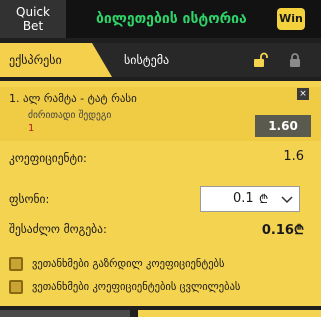 The image size is (321, 317). What do you see at coordinates (136, 287) in the screenshot?
I see `accept-odds-change-label: ვეთანხმები კოეფიციენტების ცვლილებას` at bounding box center [136, 287].